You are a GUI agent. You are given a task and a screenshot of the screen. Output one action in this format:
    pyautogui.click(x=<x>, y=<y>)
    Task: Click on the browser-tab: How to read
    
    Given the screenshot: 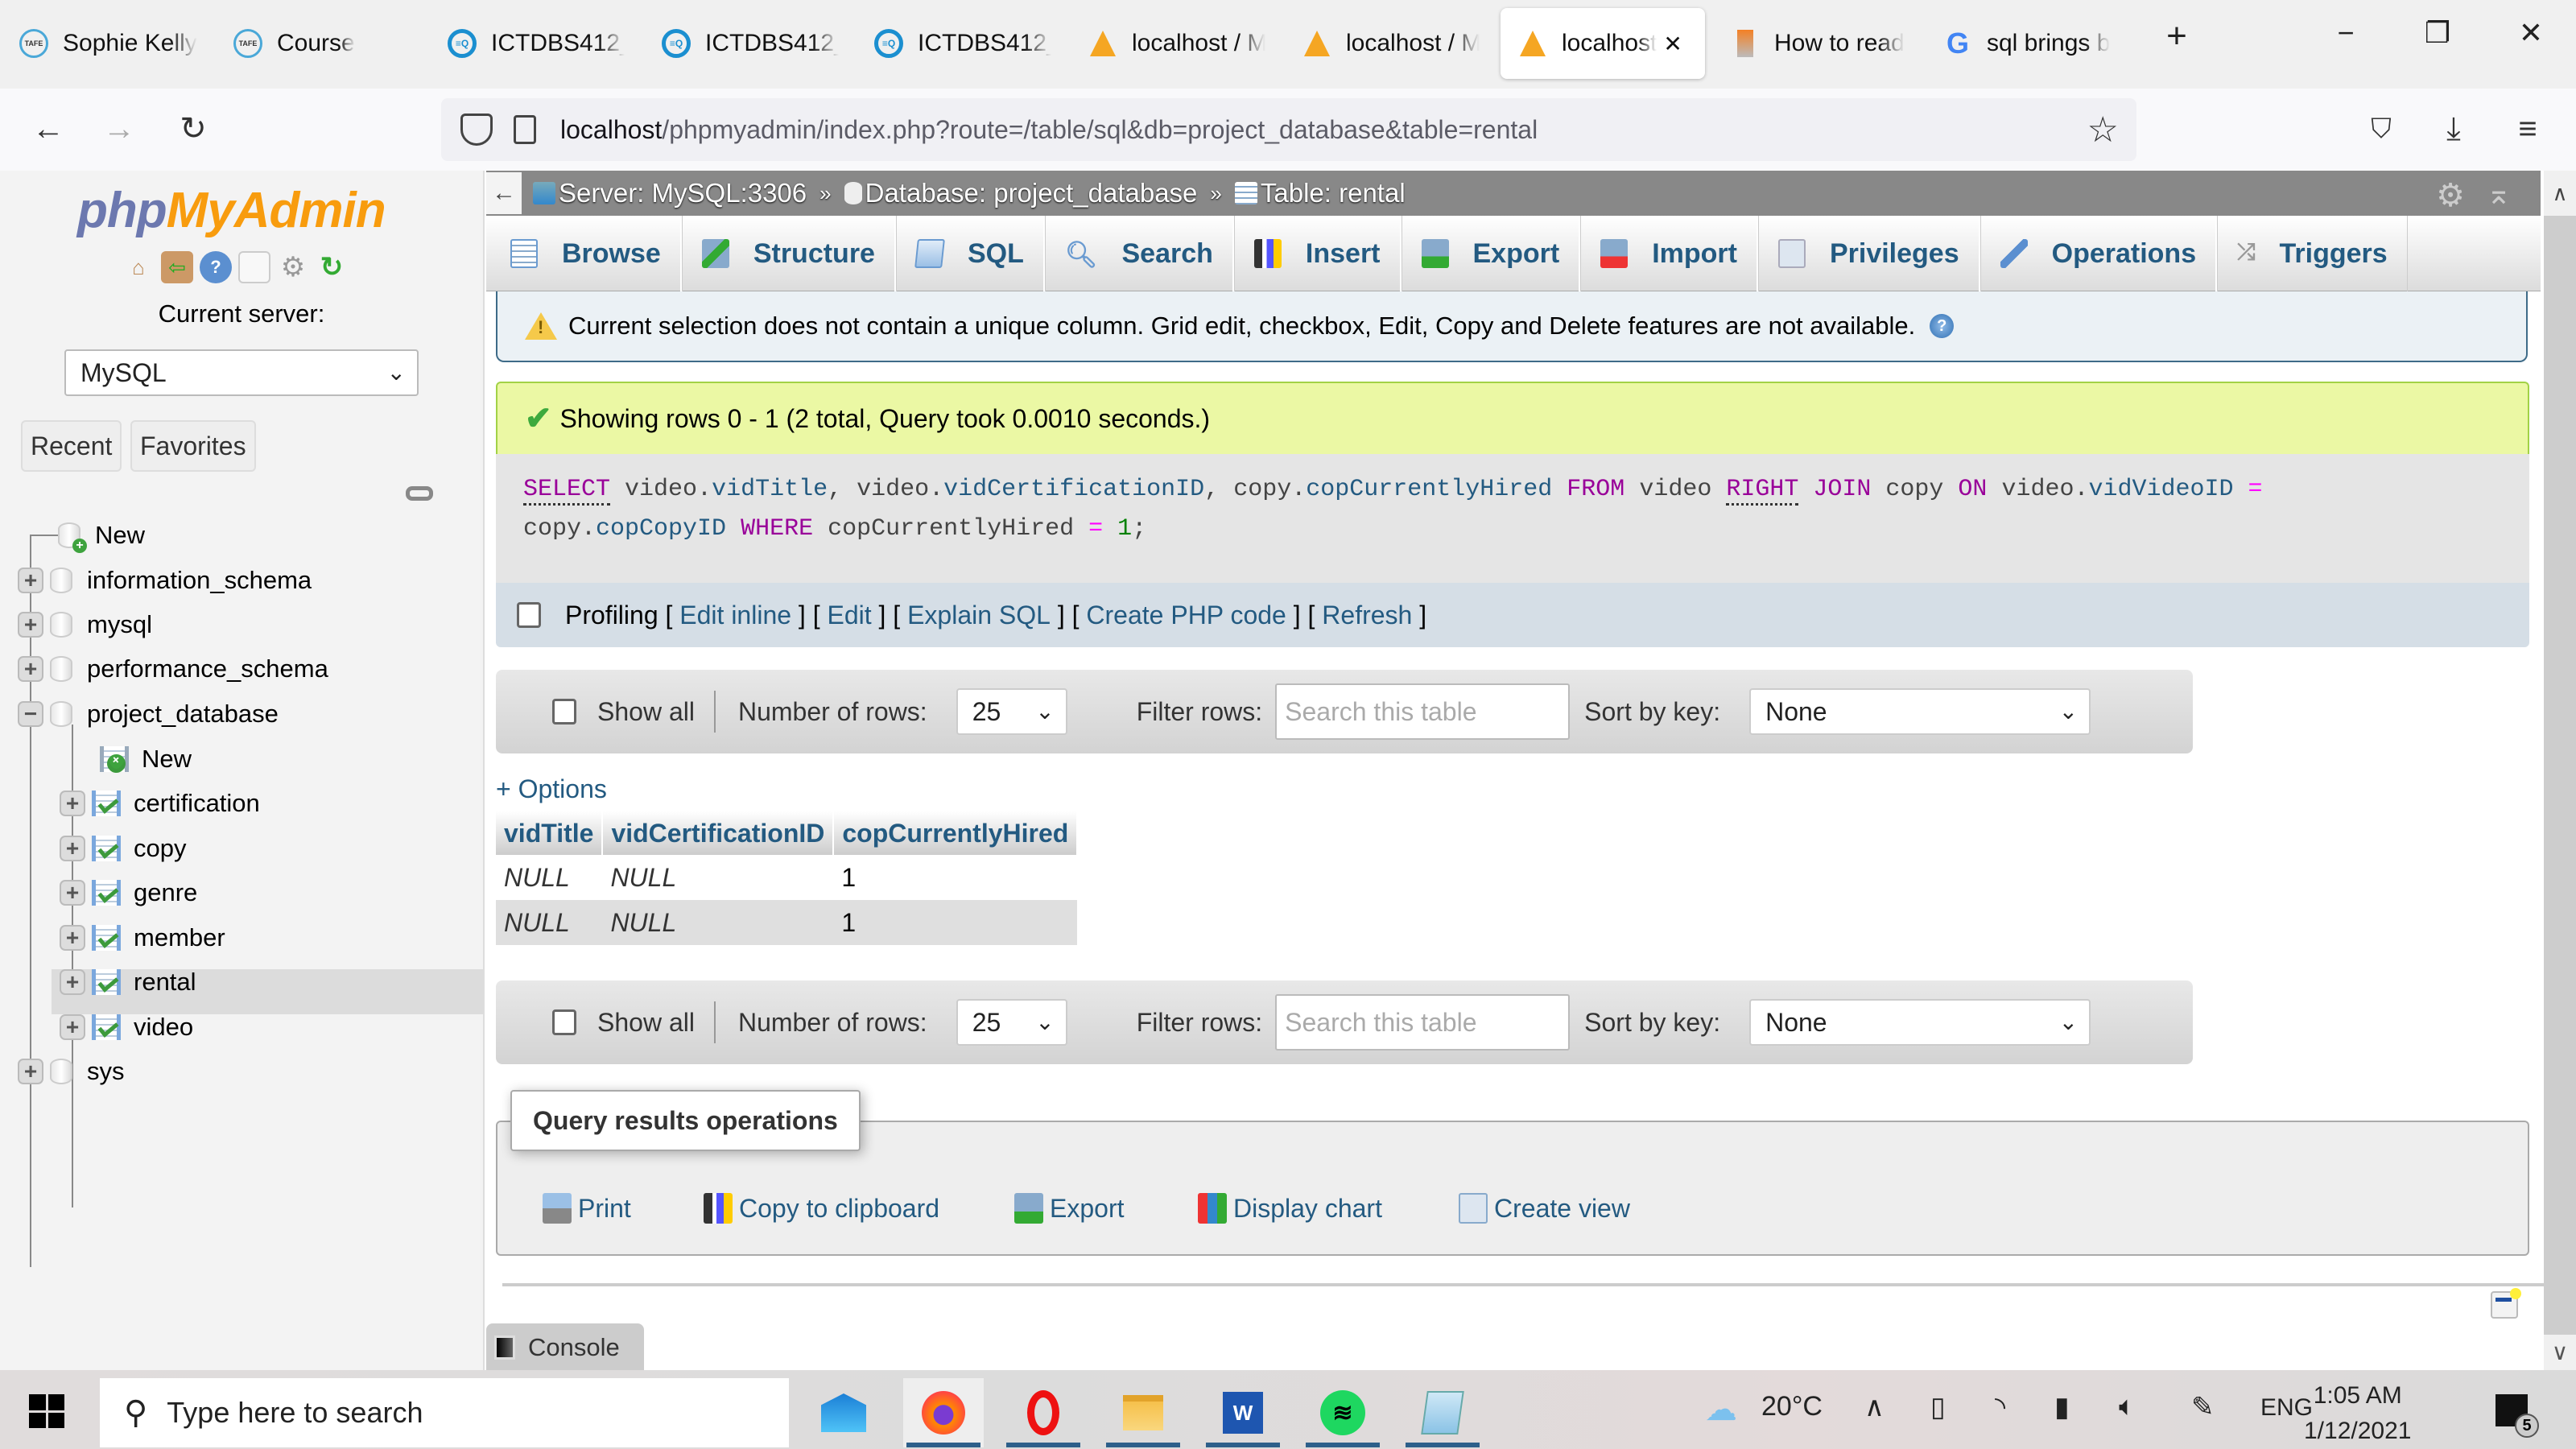 What is the action you would take?
    pyautogui.click(x=1823, y=43)
    